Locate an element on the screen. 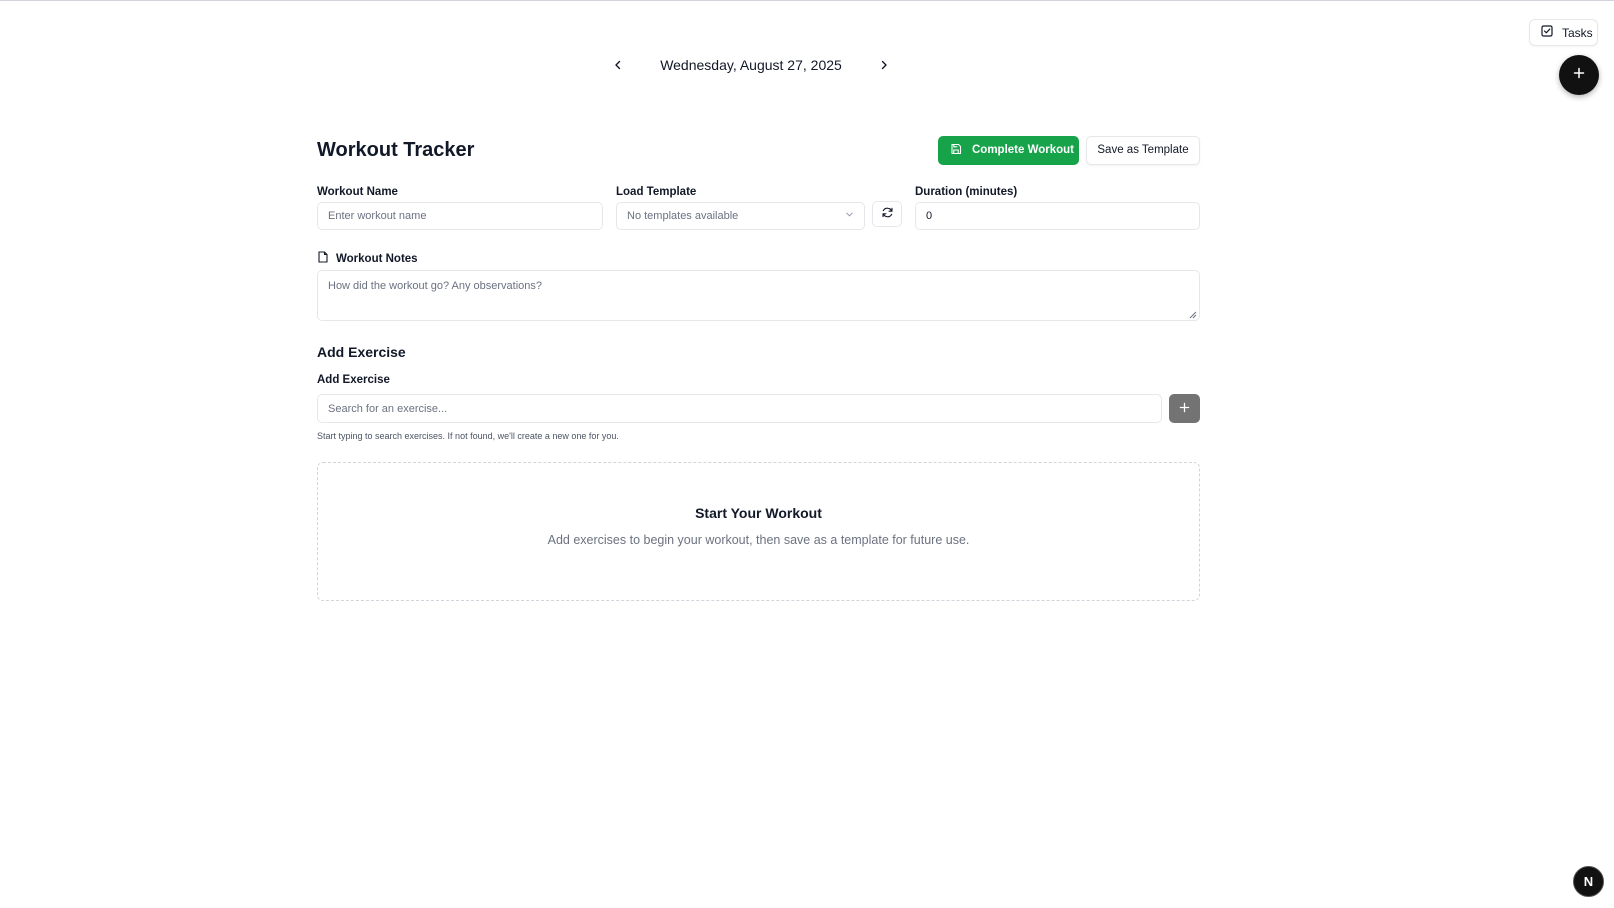  save-template-button: Save as Template is located at coordinates (1143, 150).